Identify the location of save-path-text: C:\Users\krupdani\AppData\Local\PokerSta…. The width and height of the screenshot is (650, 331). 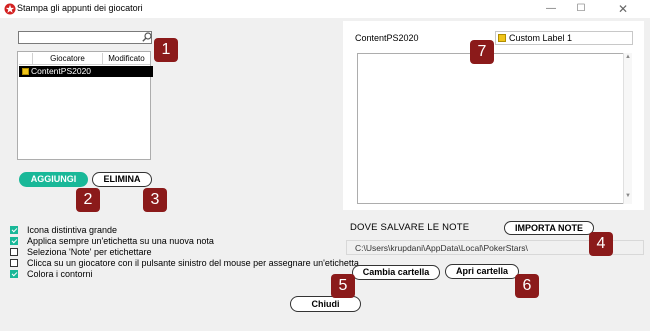
(441, 248).